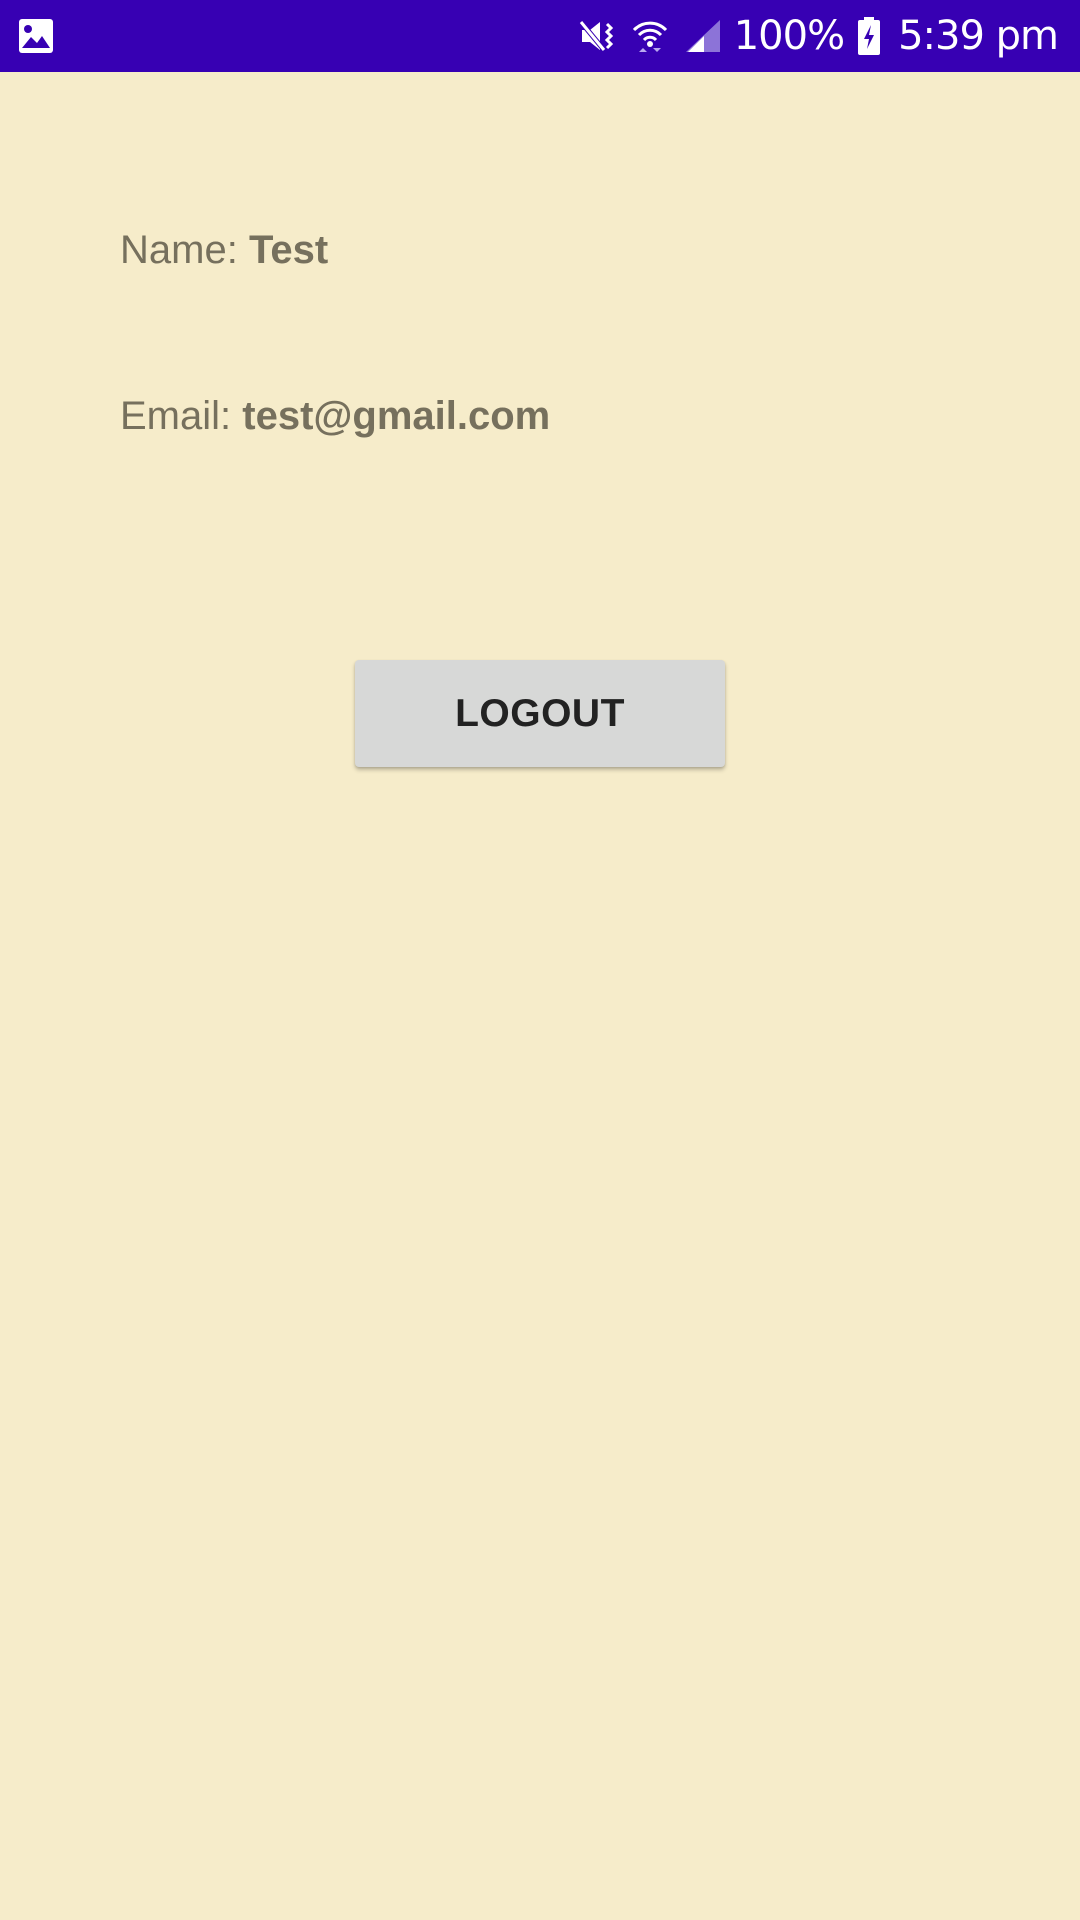 The width and height of the screenshot is (1080, 1920). What do you see at coordinates (540, 713) in the screenshot?
I see `logout-button: LOGOUT` at bounding box center [540, 713].